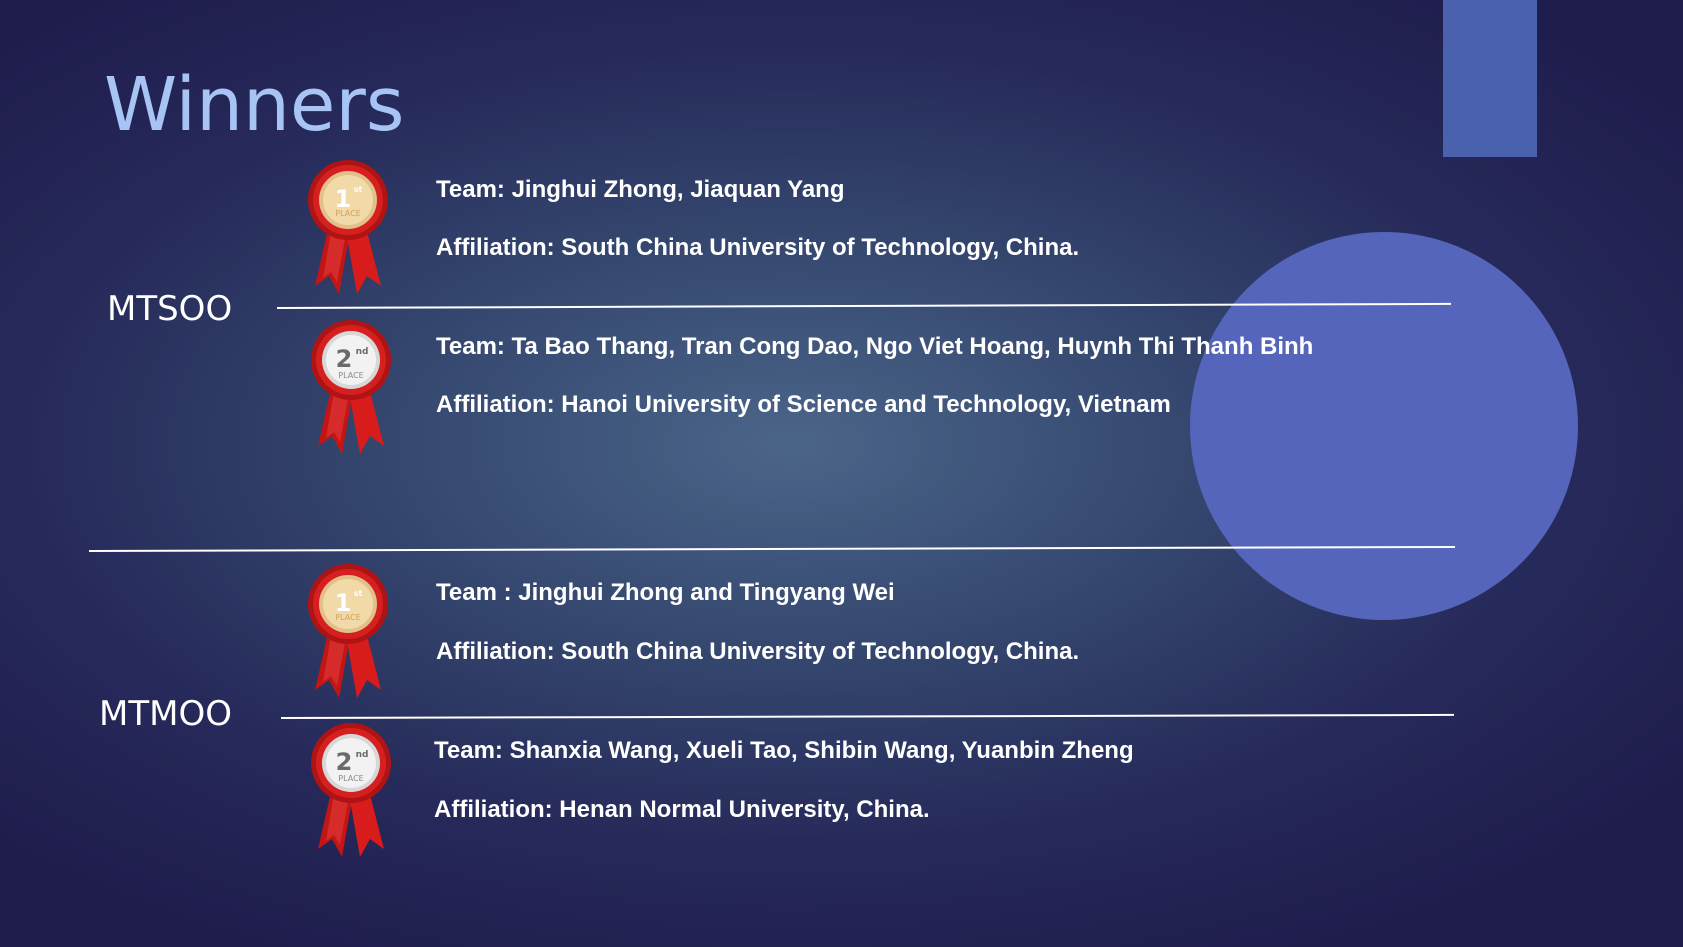 Image resolution: width=1683 pixels, height=947 pixels. What do you see at coordinates (170, 309) in the screenshot?
I see `section-label-mtsoo: MTSOO` at bounding box center [170, 309].